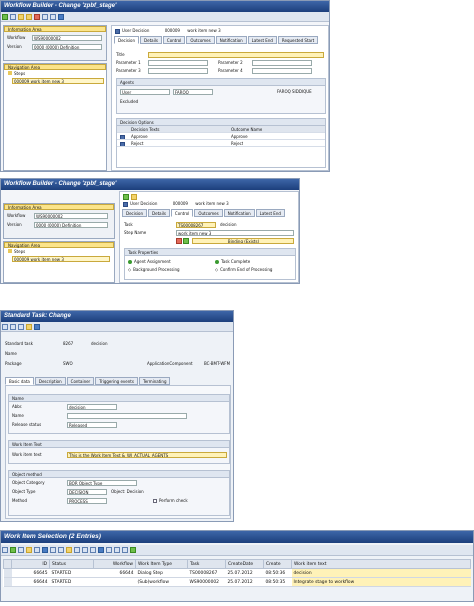 Image resolution: width=474 pixels, height=606 pixels. What do you see at coordinates (154, 381) in the screenshot?
I see `tab-terminating: Terminating` at bounding box center [154, 381].